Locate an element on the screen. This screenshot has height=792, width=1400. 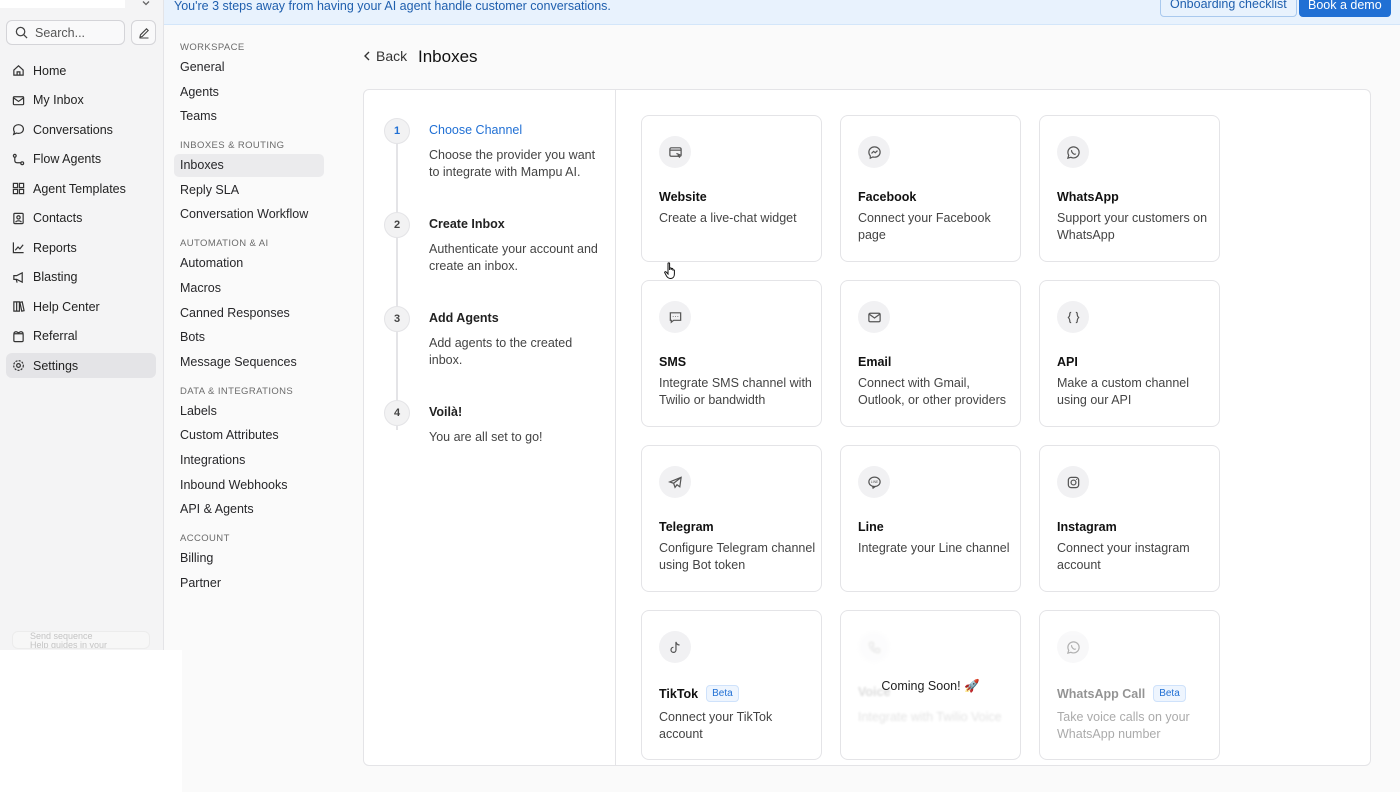
api-icon is located at coordinates (1073, 317).